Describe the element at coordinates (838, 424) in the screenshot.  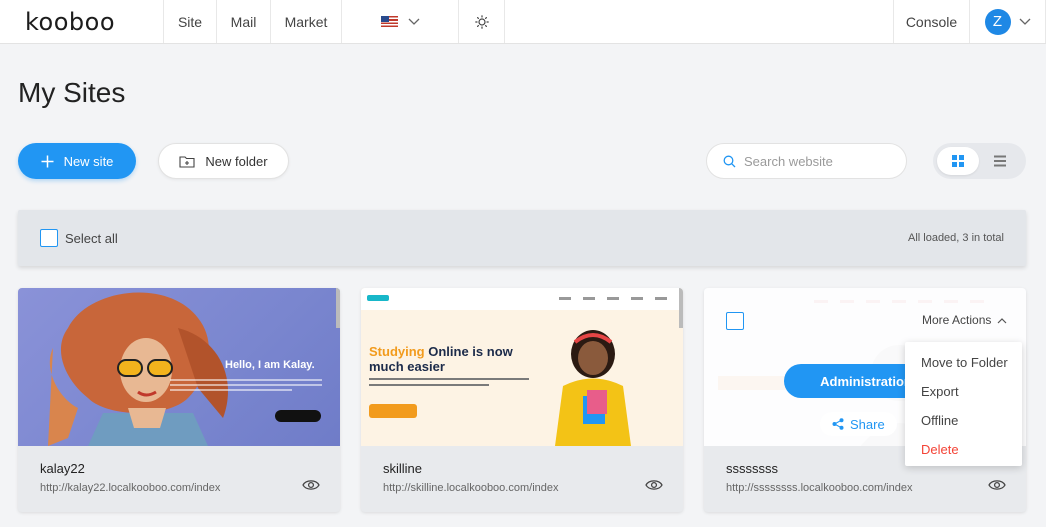
I see `share-icon` at that location.